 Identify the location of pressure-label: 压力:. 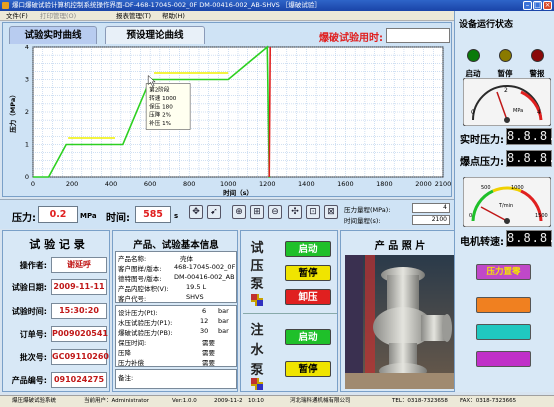
(24, 218).